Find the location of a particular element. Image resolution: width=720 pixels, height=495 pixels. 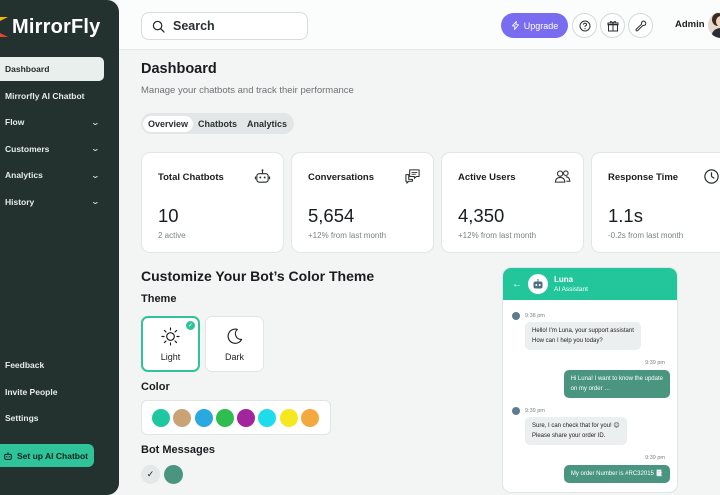

user-message: My order Number is #RC32015 📑 is located at coordinates (616, 474).